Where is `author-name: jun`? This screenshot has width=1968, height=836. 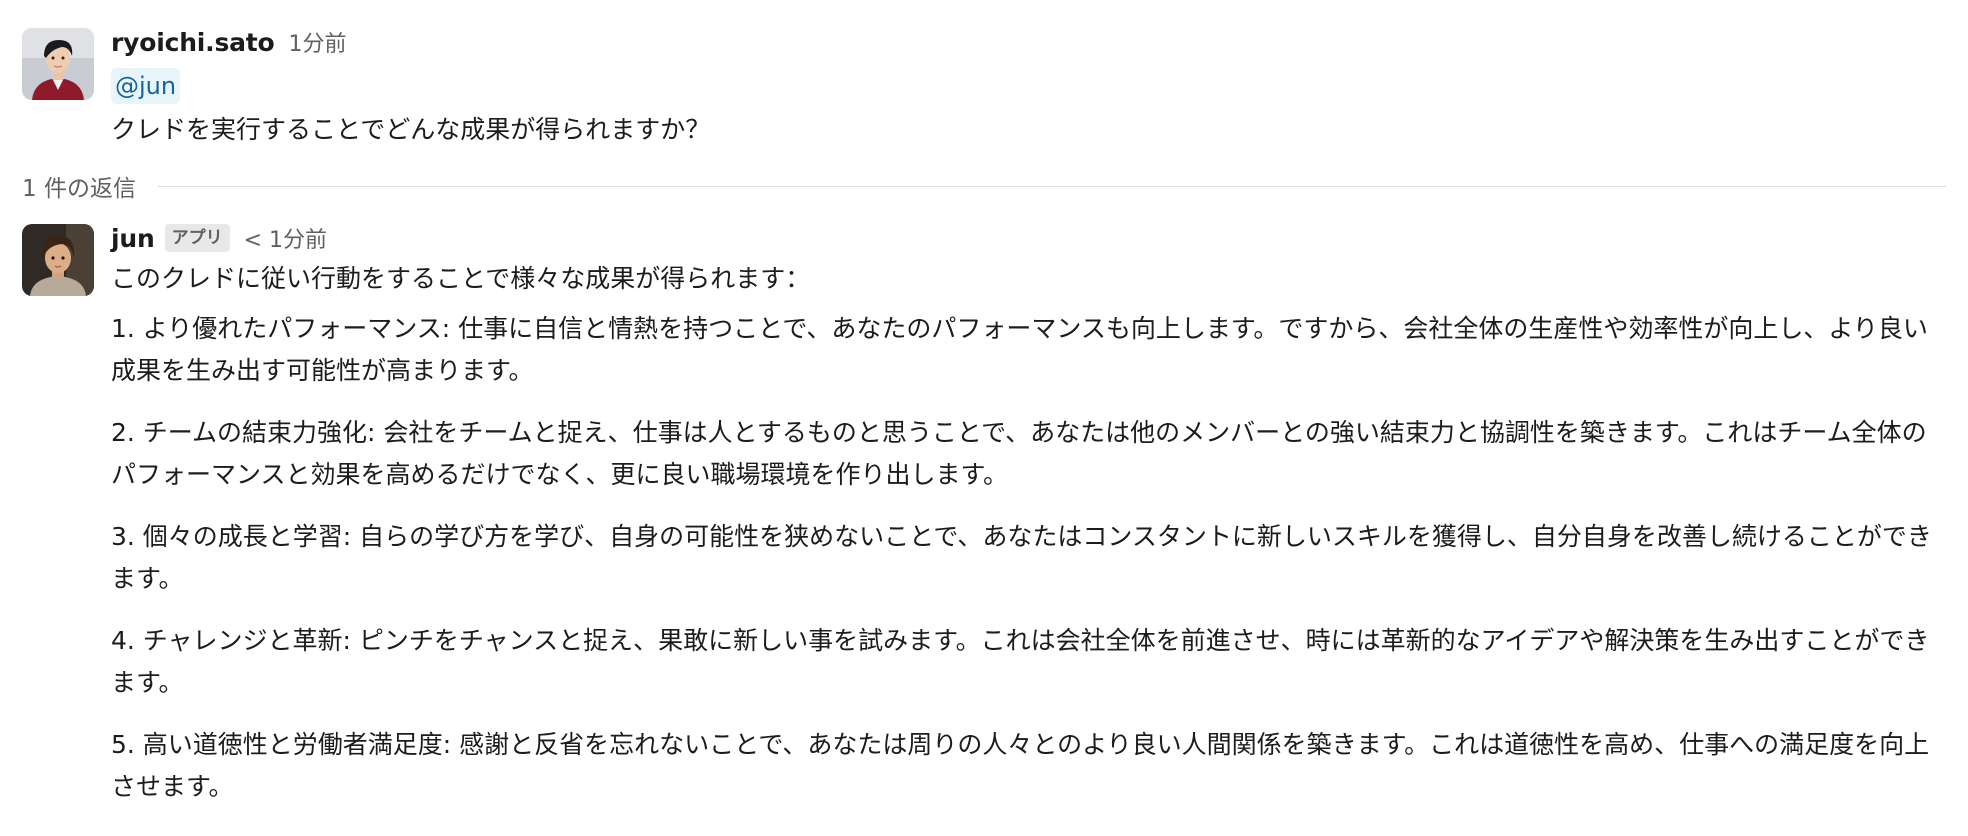 author-name: jun is located at coordinates (133, 238).